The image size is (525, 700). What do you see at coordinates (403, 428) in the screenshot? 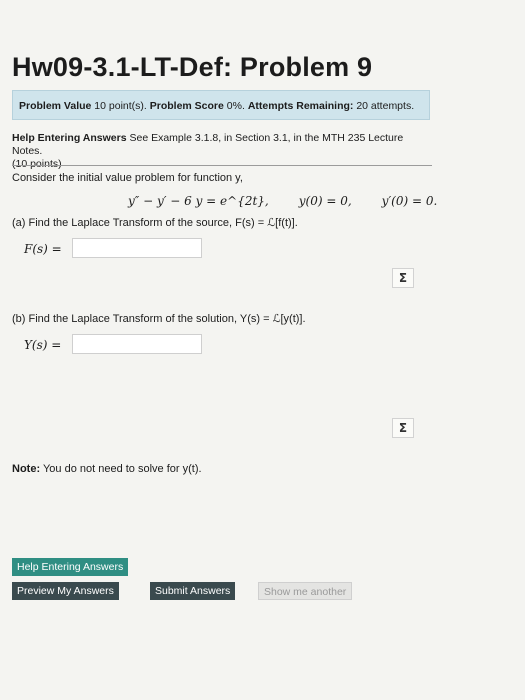
I see `equation-editor-button-b: Σ` at bounding box center [403, 428].